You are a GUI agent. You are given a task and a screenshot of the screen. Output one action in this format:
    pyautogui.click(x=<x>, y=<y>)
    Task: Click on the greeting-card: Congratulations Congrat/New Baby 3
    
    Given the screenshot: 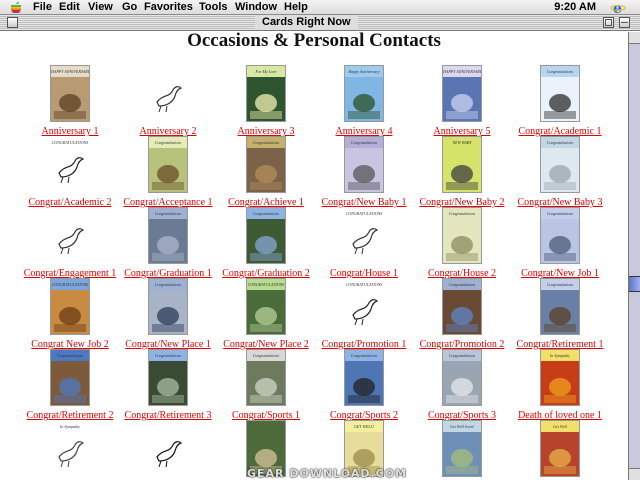 What is the action you would take?
    pyautogui.click(x=560, y=172)
    